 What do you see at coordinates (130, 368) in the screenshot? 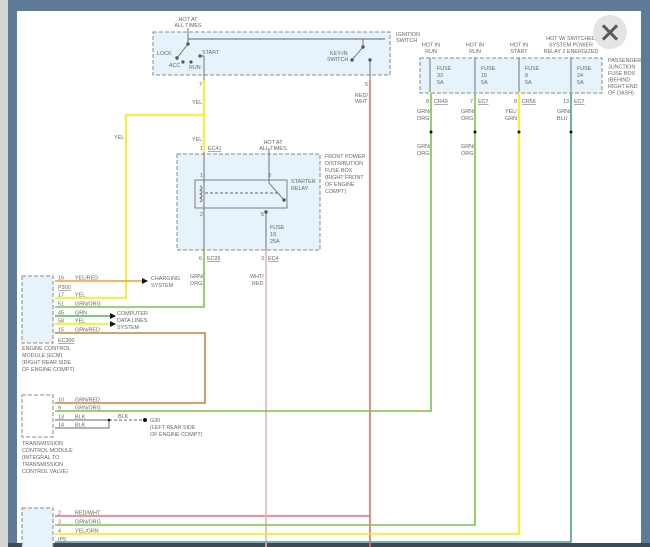
I see `wire-grn-red` at bounding box center [130, 368].